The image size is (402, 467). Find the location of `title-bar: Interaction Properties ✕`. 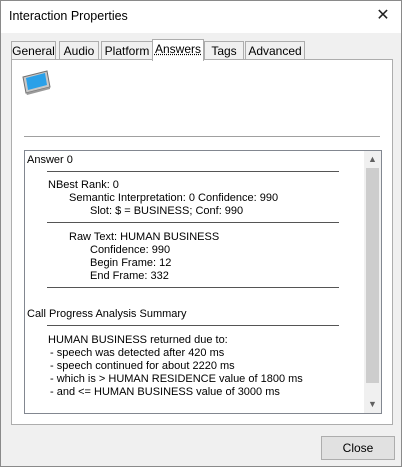

title-bar: Interaction Properties ✕ is located at coordinates (201, 17).